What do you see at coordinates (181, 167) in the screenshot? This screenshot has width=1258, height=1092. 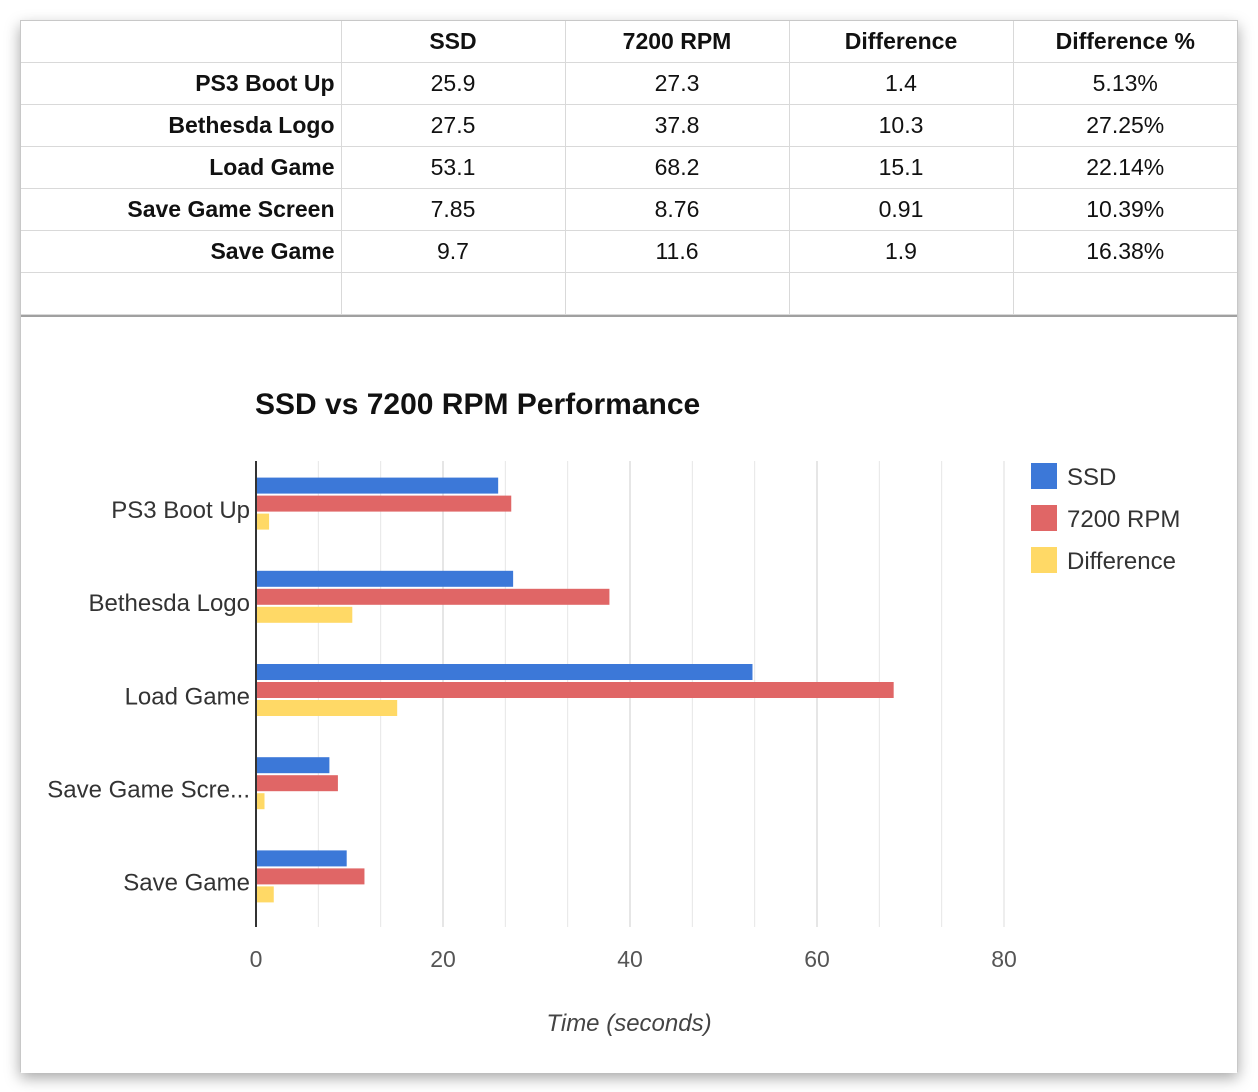 I see `row-label: Load Game` at bounding box center [181, 167].